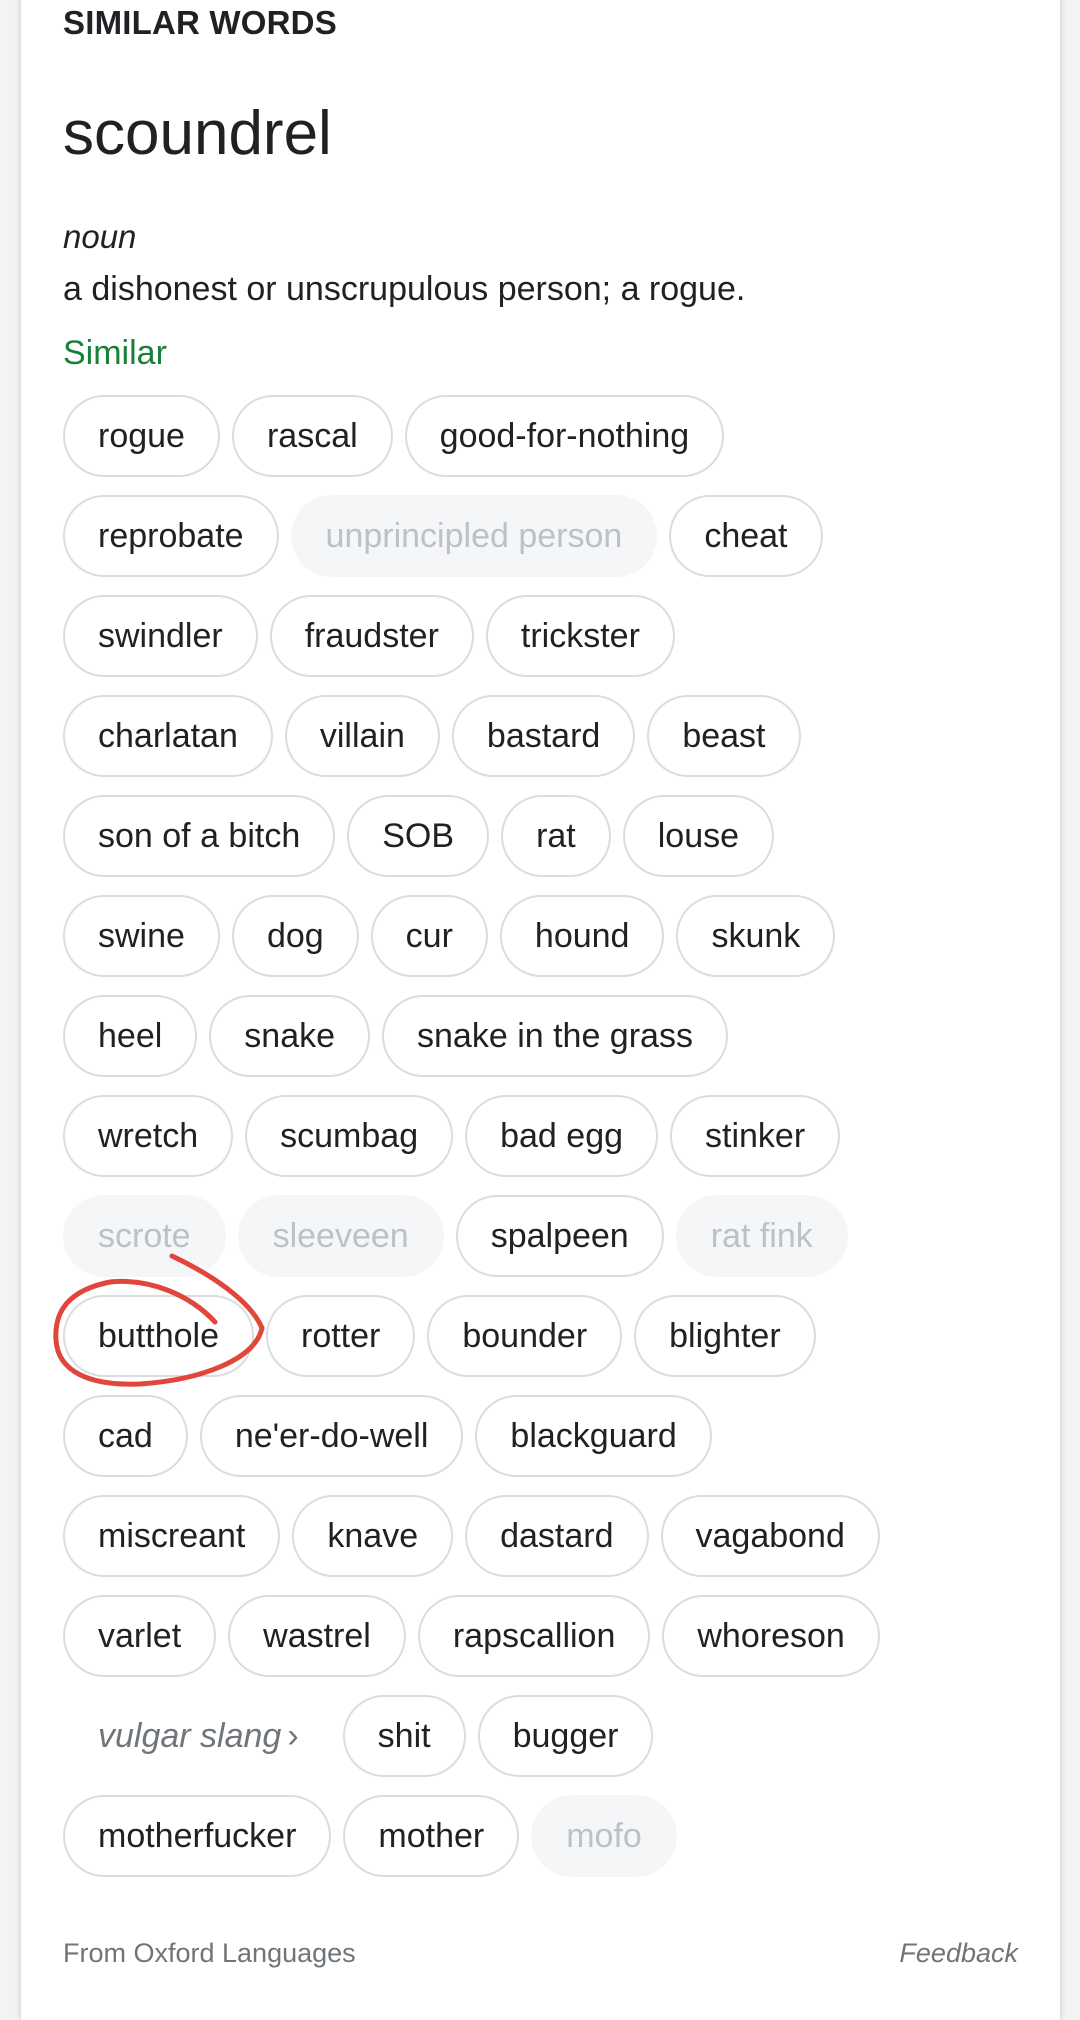 The height and width of the screenshot is (2020, 1080). I want to click on chip-label: varlet, so click(140, 1635).